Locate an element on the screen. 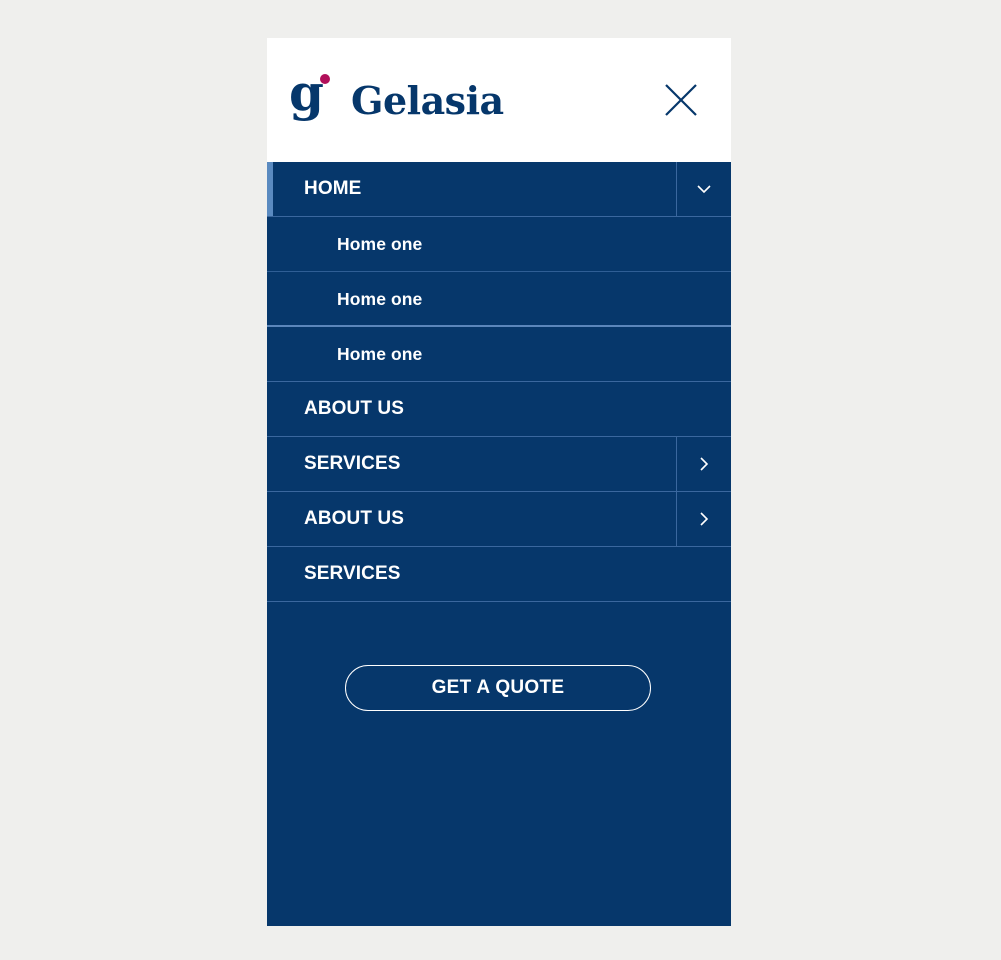 Image resolution: width=1001 pixels, height=960 pixels. nav-item-home: HOME is located at coordinates (499, 189).